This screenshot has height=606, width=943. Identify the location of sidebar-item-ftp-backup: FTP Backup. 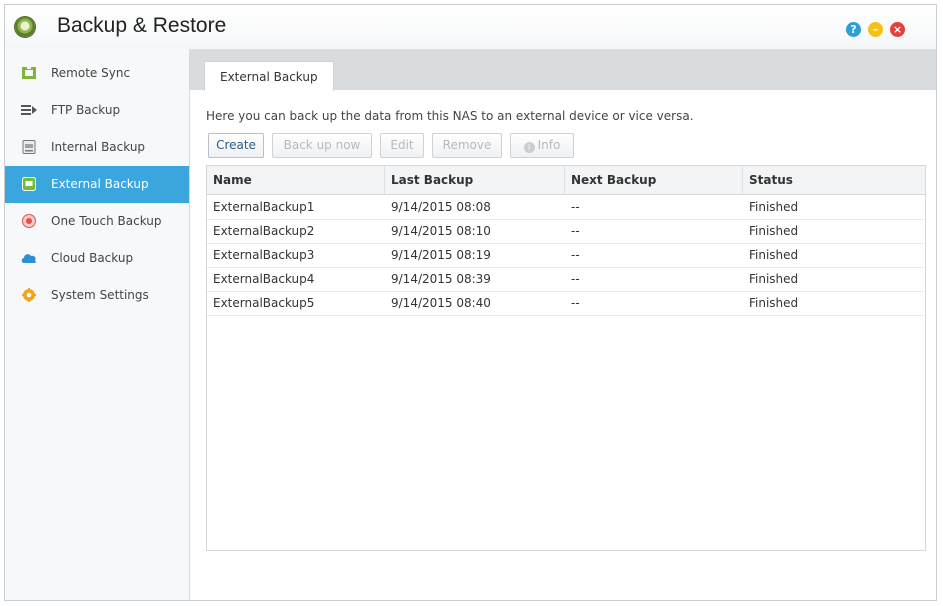
(97, 110).